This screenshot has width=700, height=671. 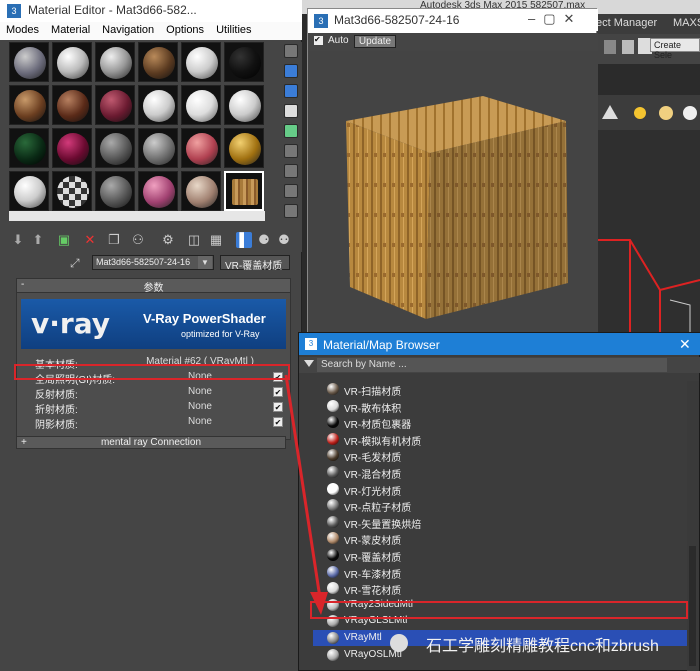 What do you see at coordinates (675, 49) in the screenshot?
I see `selection-set-field: Create Sele` at bounding box center [675, 49].